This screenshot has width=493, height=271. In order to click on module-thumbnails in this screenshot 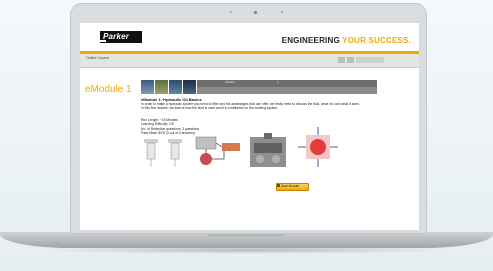, I will do `click(168, 87)`.